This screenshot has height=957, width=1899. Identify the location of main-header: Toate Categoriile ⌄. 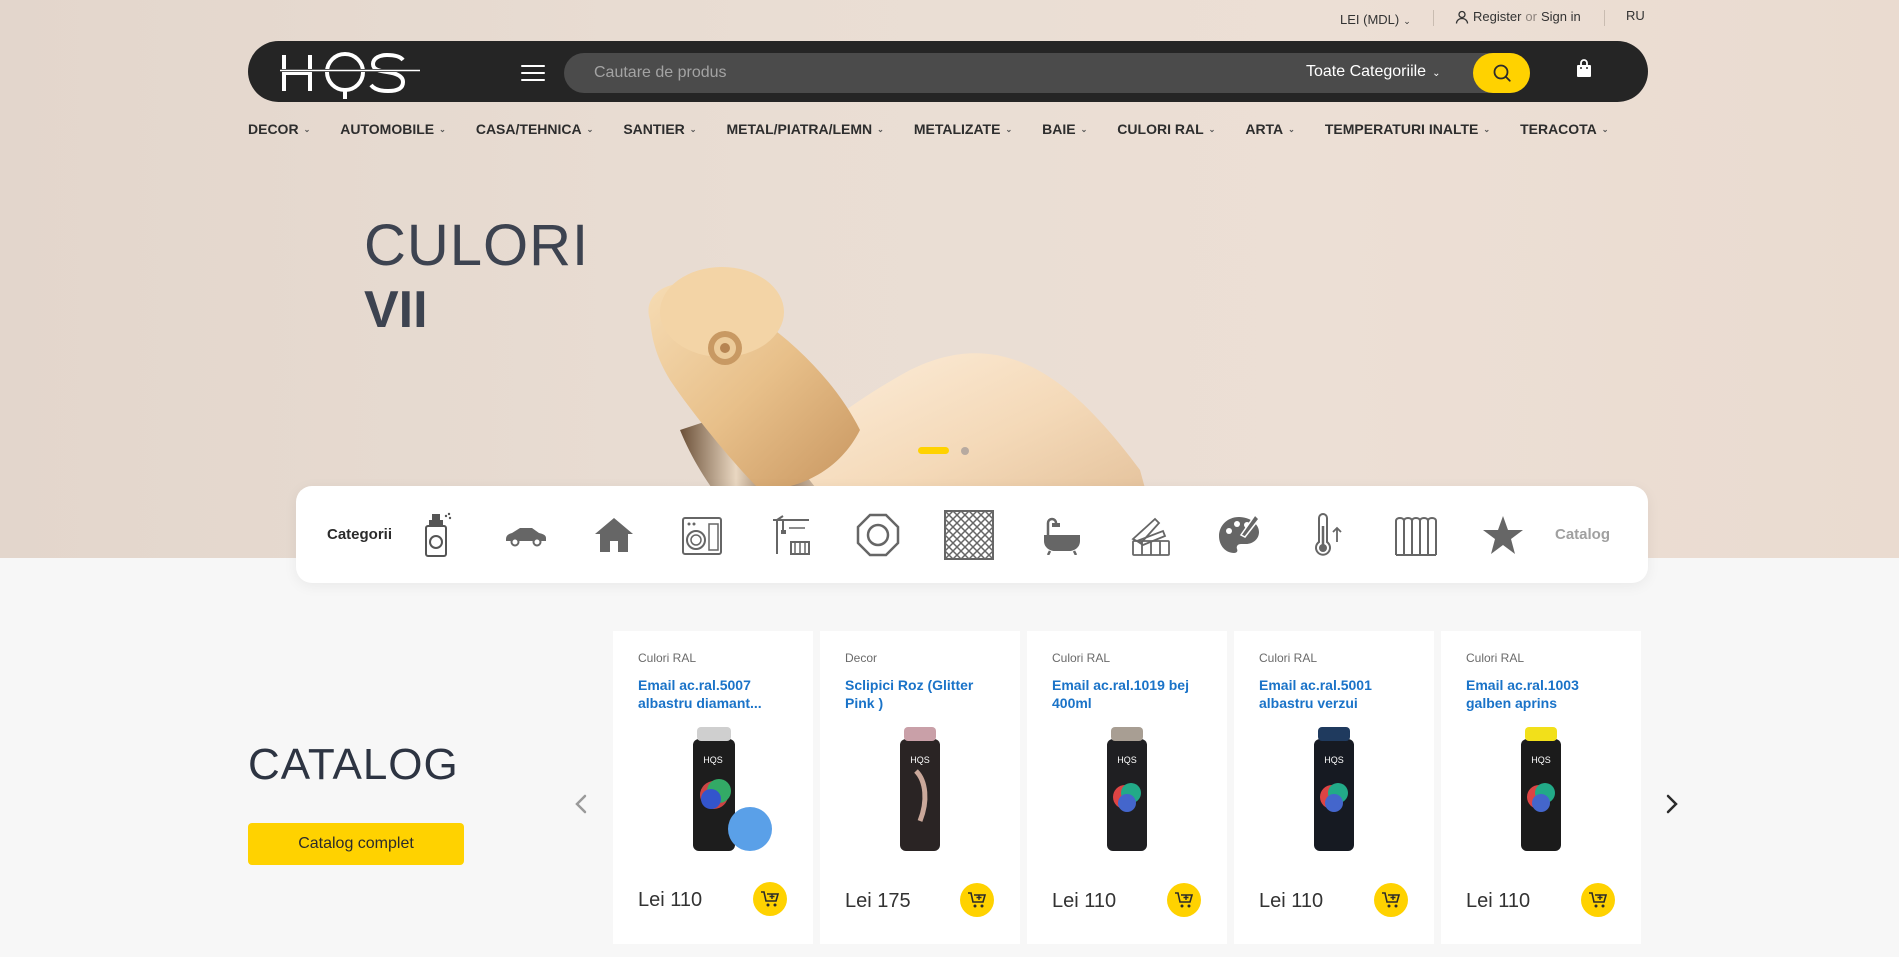
(948, 71).